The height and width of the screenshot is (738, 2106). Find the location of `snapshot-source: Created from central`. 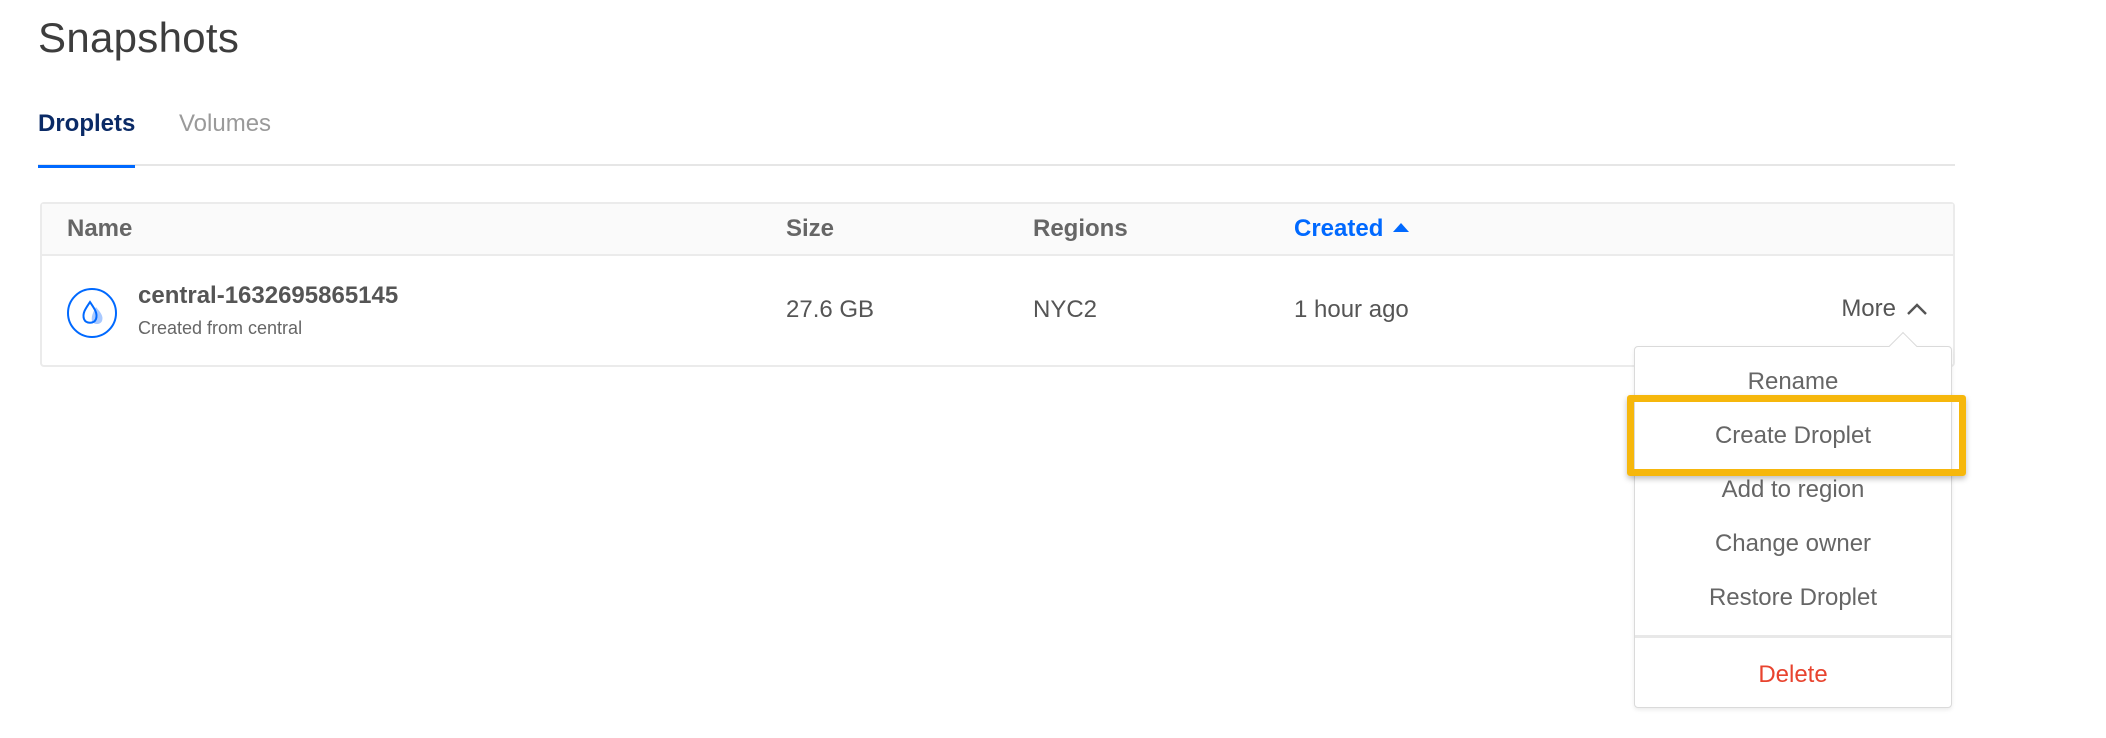

snapshot-source: Created from central is located at coordinates (220, 328).